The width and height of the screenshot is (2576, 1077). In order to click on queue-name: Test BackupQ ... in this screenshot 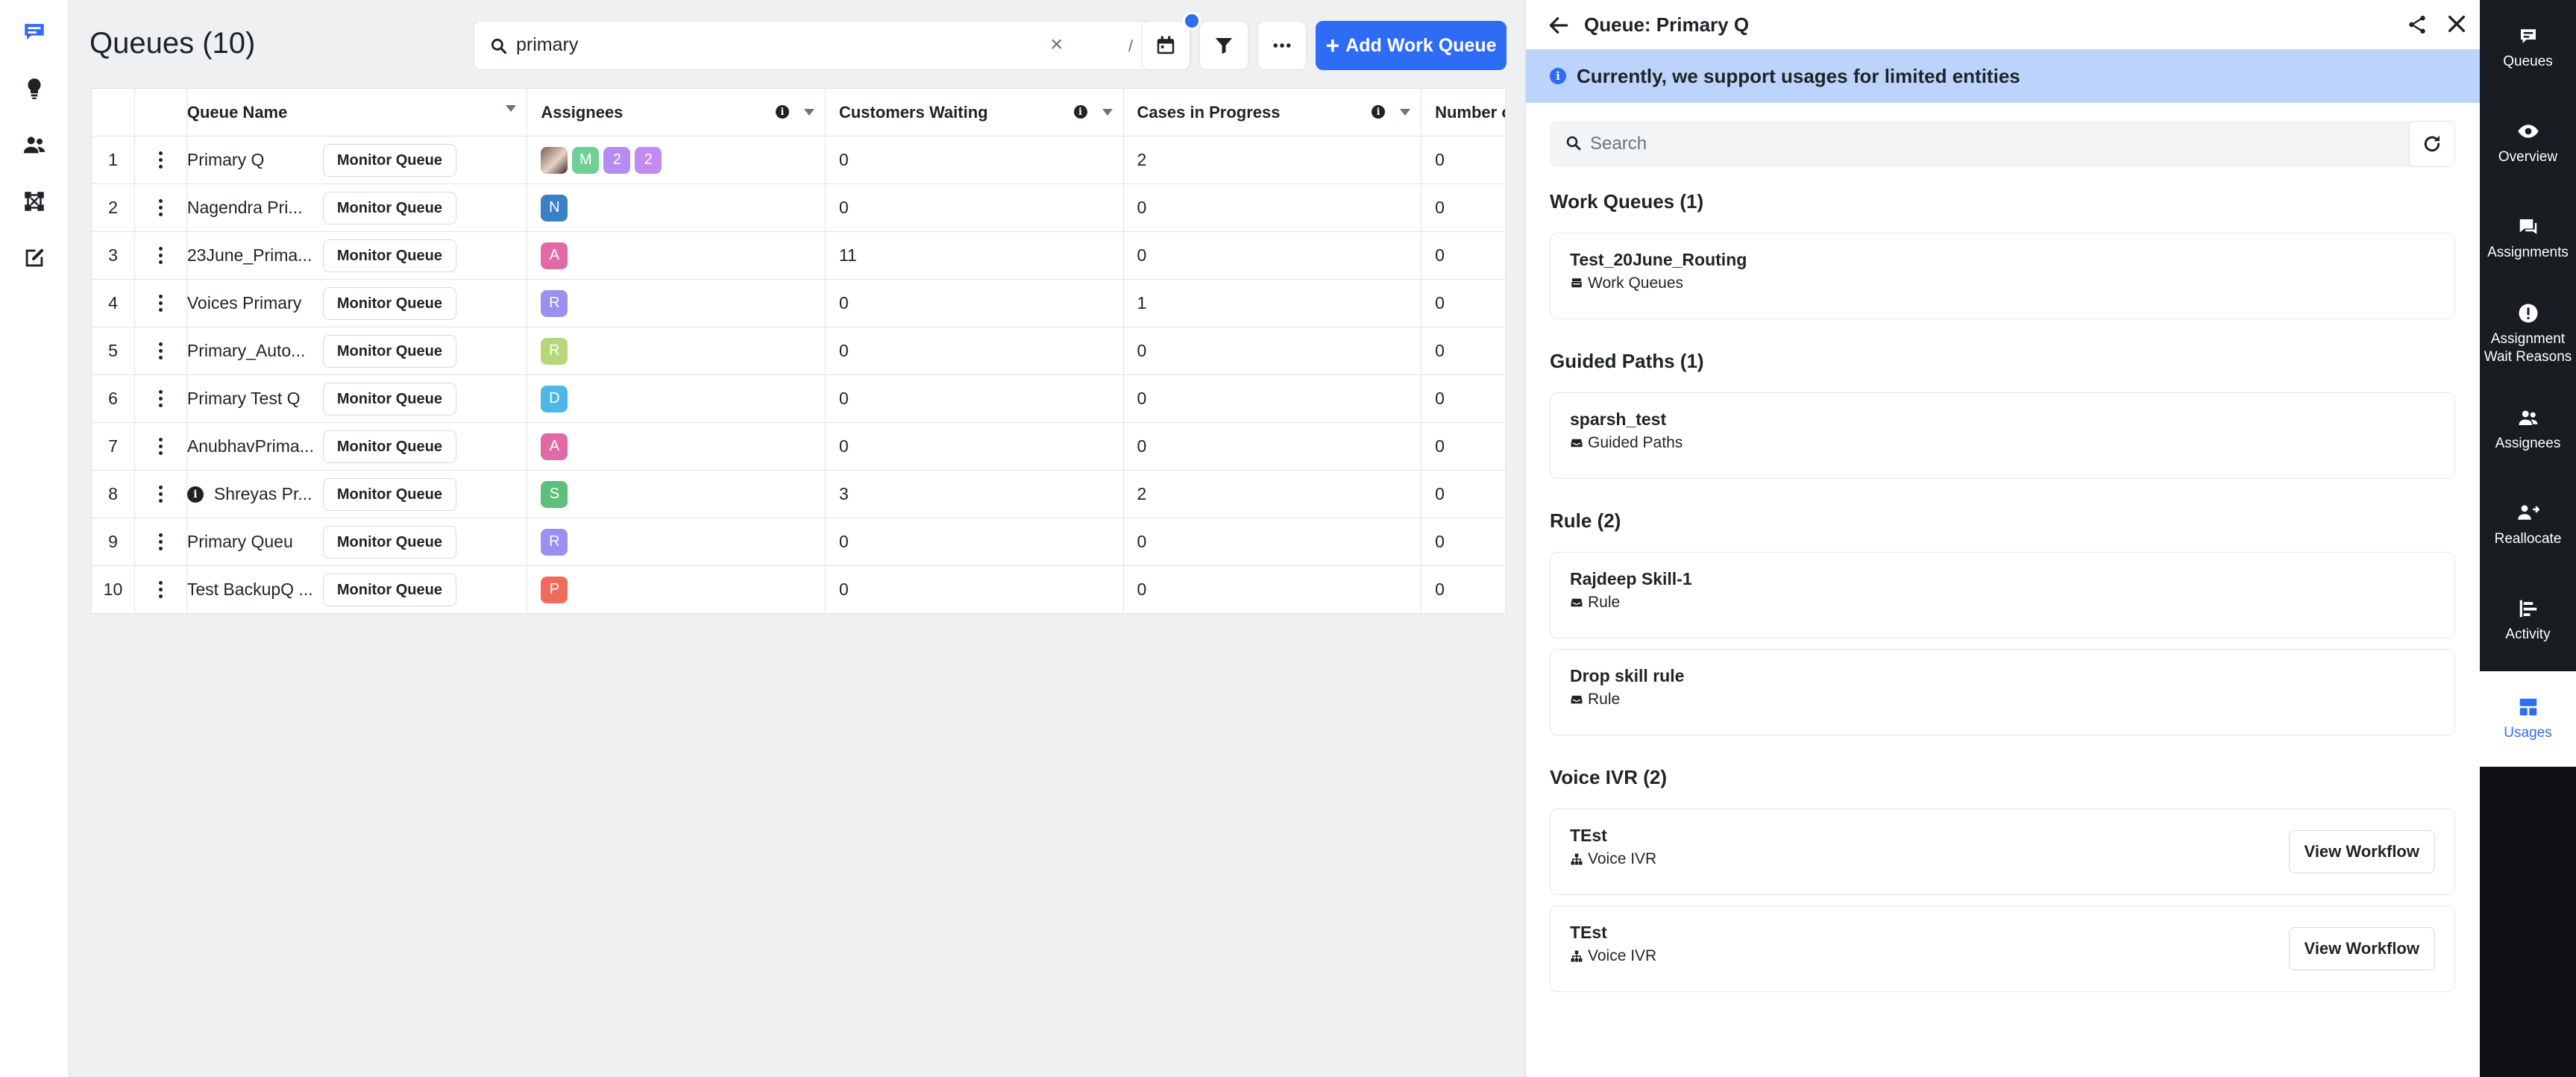, I will do `click(250, 590)`.